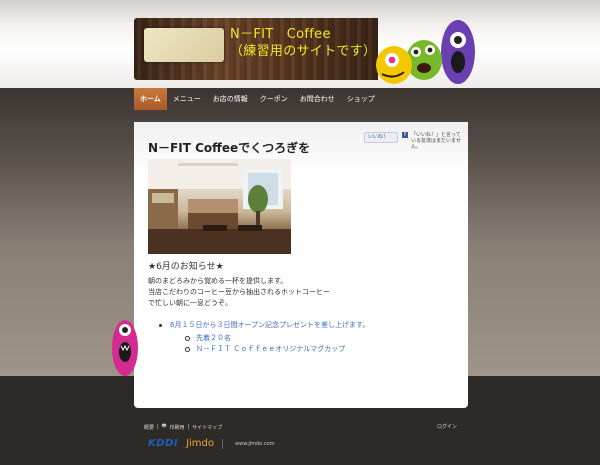 Image resolution: width=600 pixels, height=465 pixels. I want to click on footer-logos: KDDI Jimdo www.jimdo.com, so click(211, 443).